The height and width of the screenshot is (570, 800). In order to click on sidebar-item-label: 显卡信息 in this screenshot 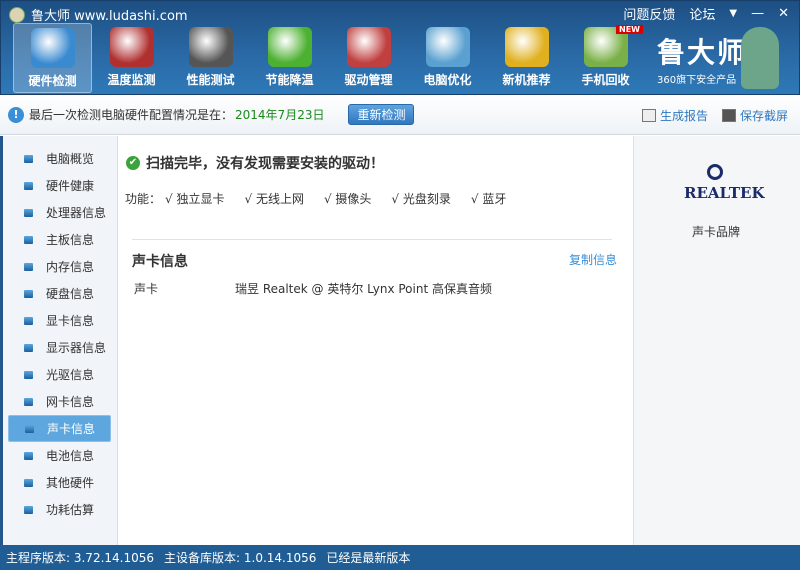, I will do `click(70, 321)`.